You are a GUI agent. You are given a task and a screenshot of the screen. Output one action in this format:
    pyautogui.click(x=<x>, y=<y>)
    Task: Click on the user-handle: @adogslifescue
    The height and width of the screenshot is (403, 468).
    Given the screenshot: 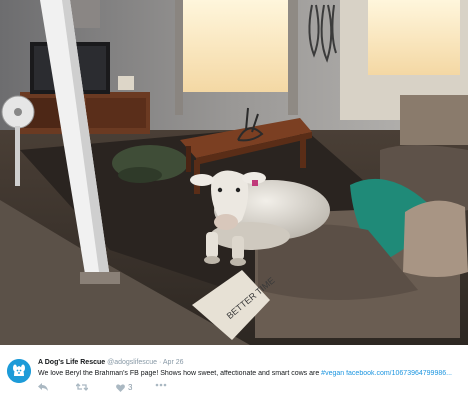 What is the action you would take?
    pyautogui.click(x=132, y=362)
    